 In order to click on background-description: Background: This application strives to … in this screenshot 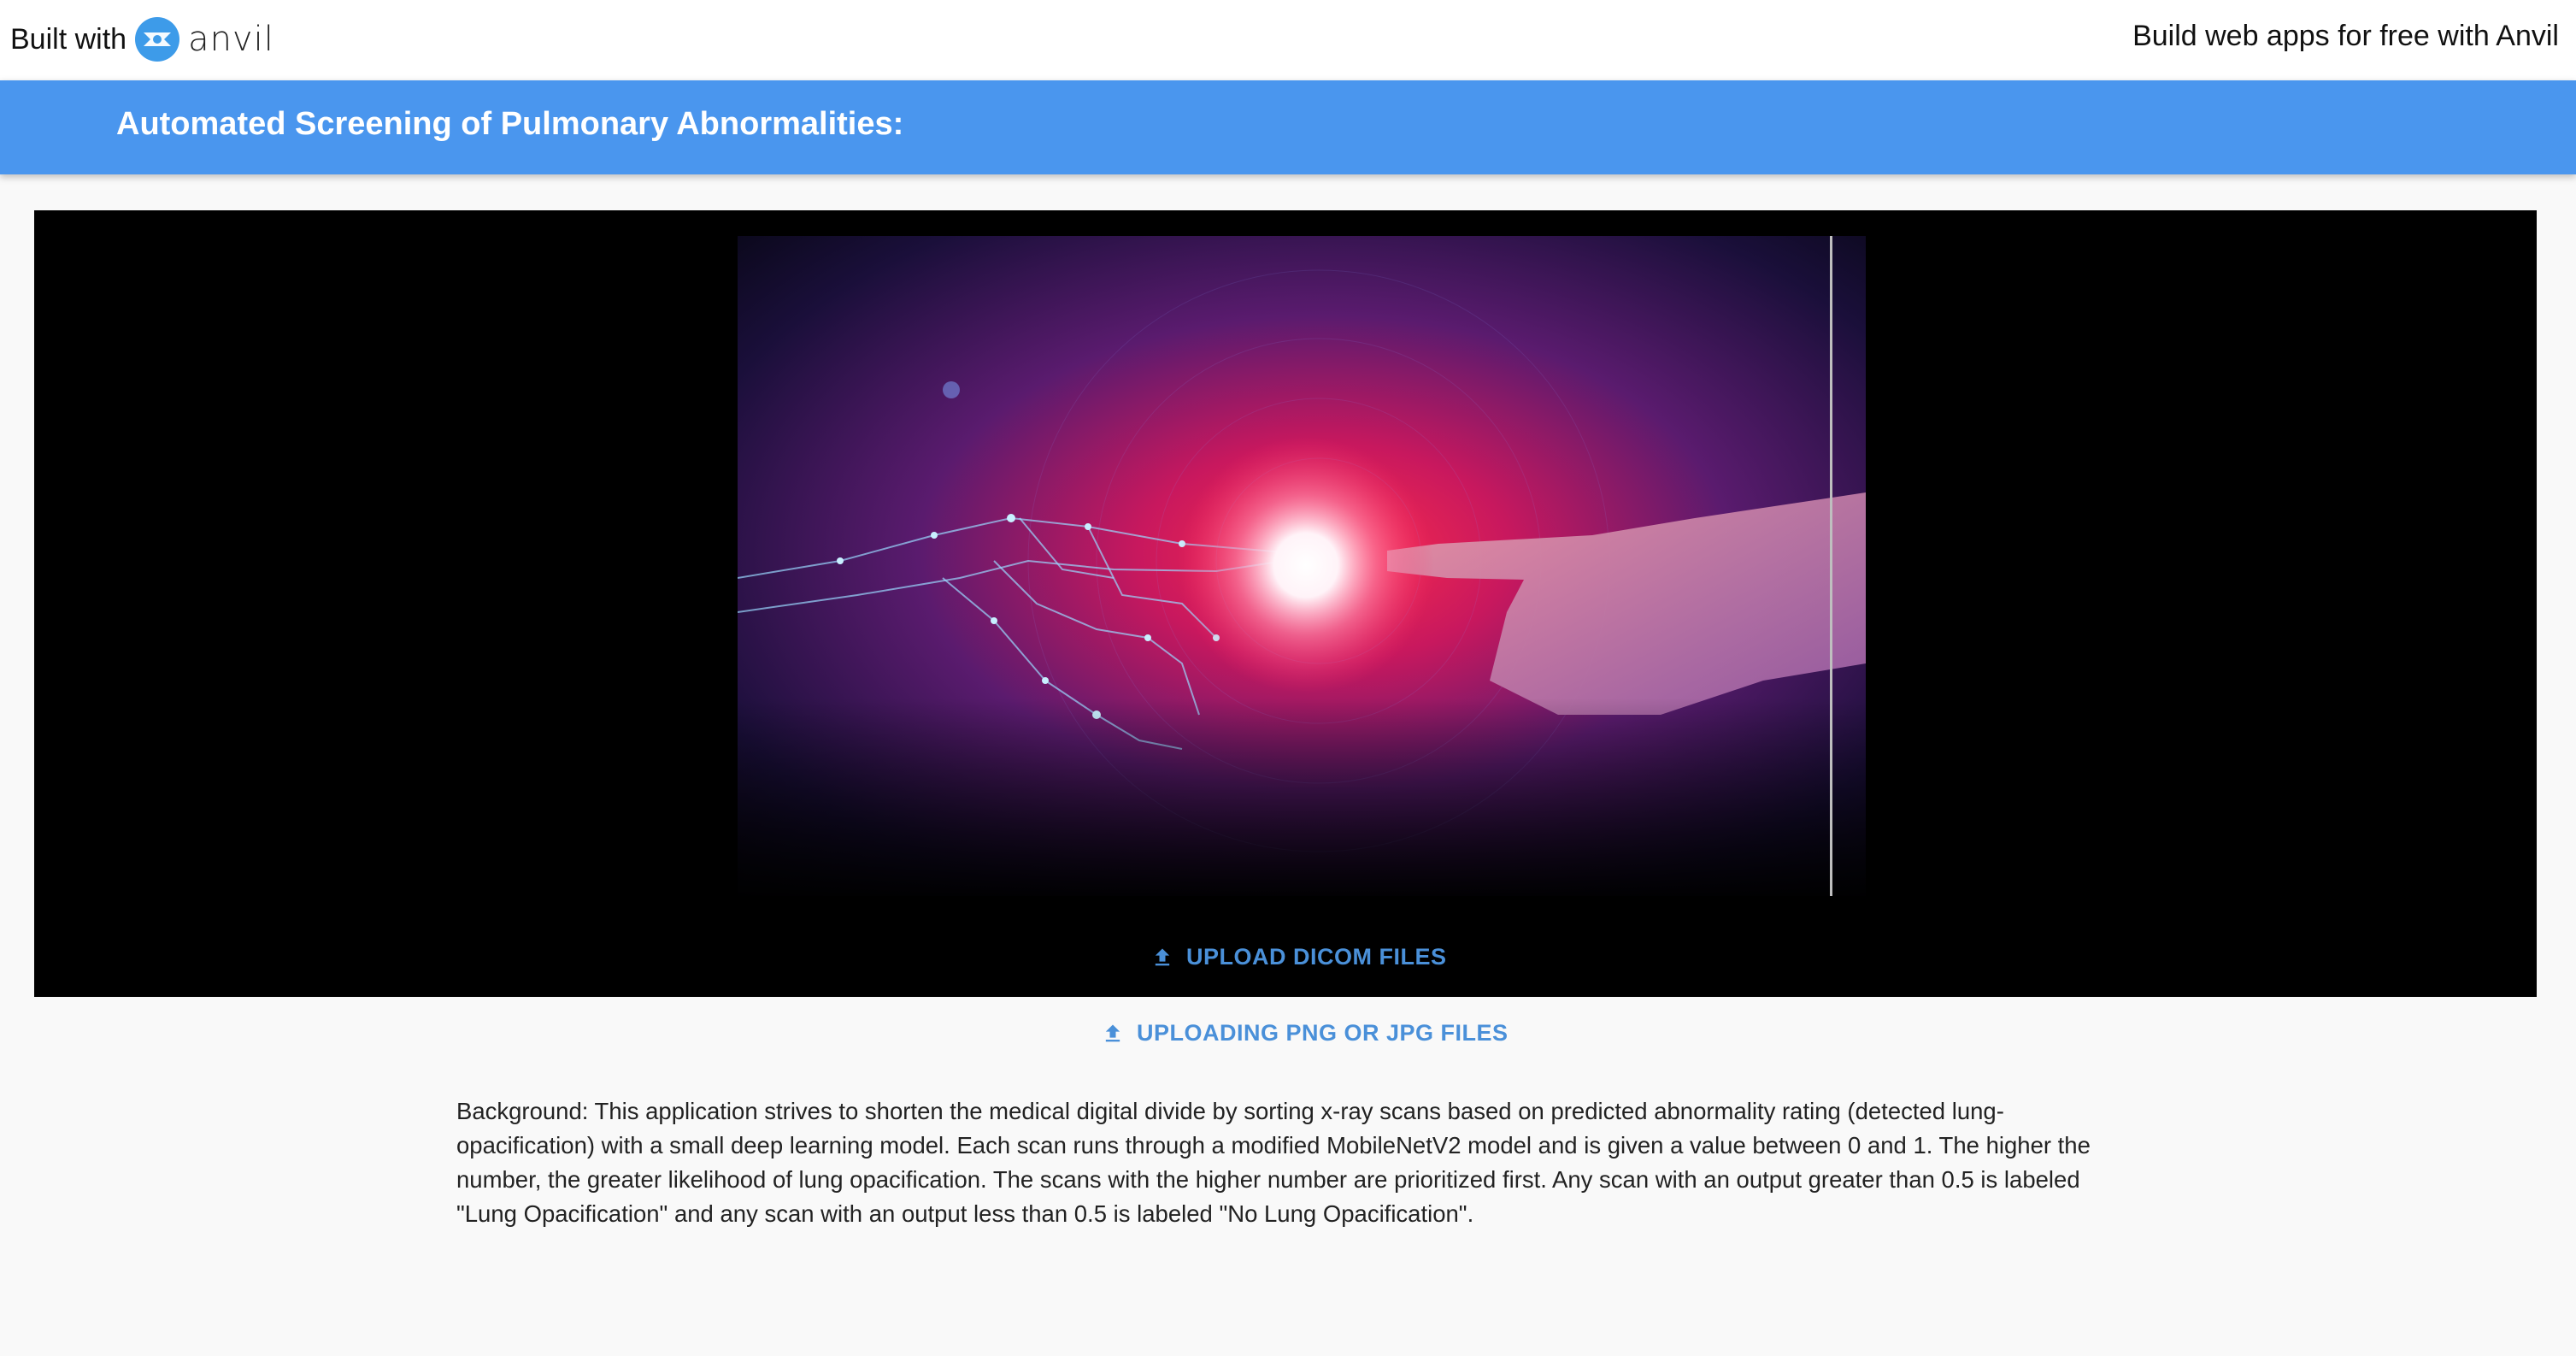, I will do `click(1273, 1162)`.